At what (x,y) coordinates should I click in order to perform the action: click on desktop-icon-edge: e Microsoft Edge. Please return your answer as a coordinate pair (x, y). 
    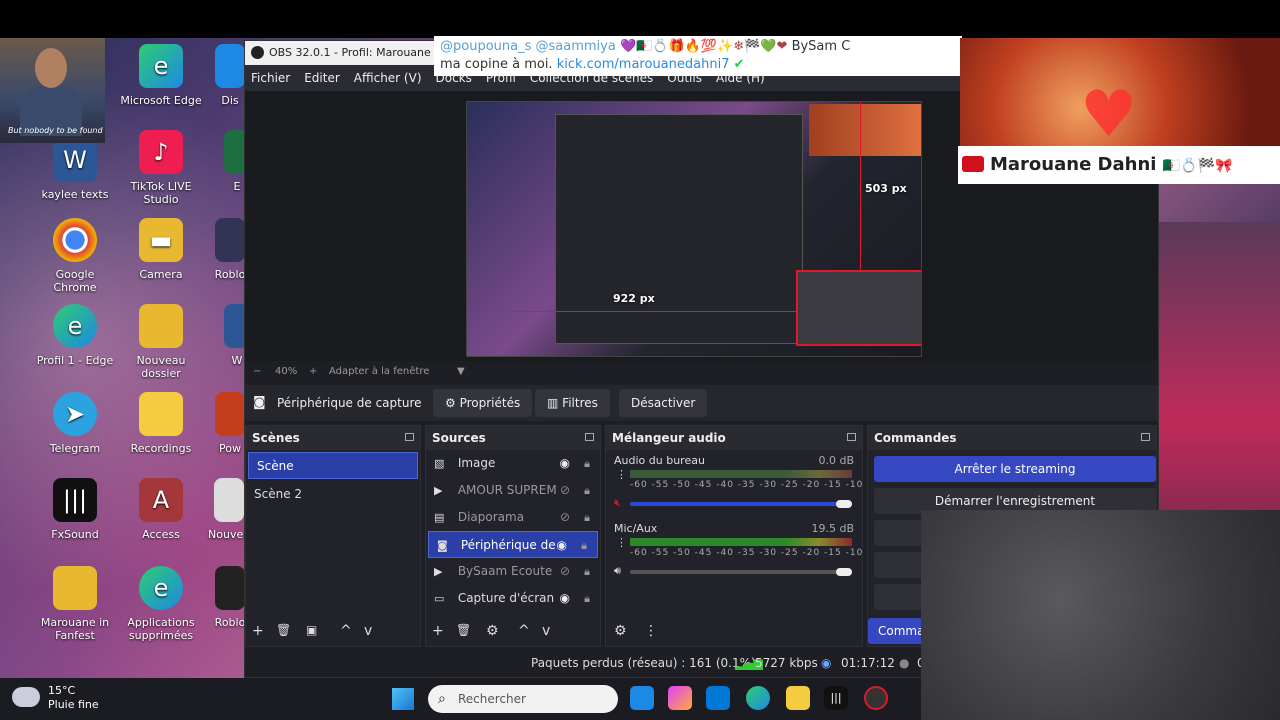
    Looking at the image, I should click on (161, 75).